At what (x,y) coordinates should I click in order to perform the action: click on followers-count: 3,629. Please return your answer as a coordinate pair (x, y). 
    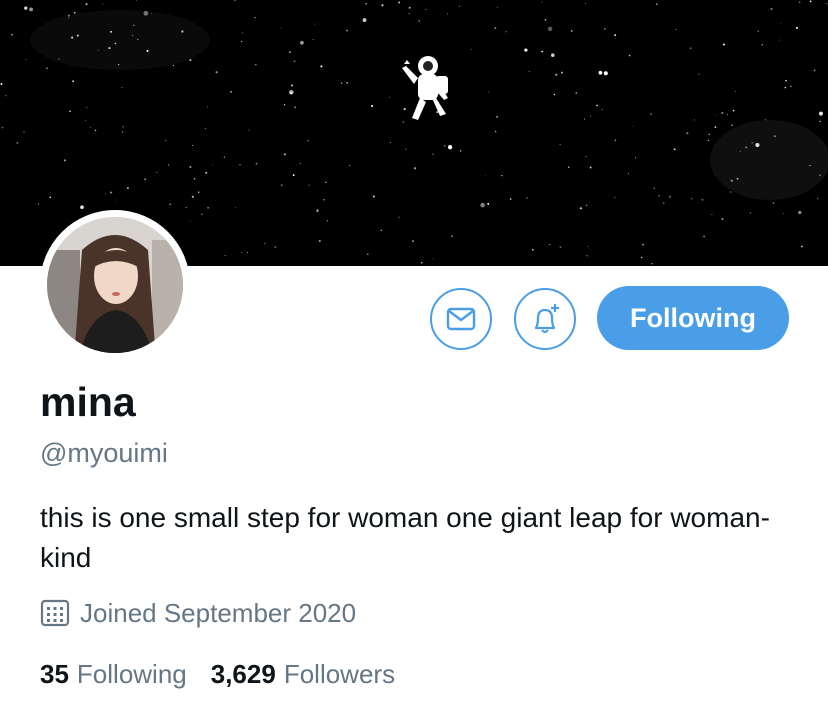
    Looking at the image, I should click on (243, 674).